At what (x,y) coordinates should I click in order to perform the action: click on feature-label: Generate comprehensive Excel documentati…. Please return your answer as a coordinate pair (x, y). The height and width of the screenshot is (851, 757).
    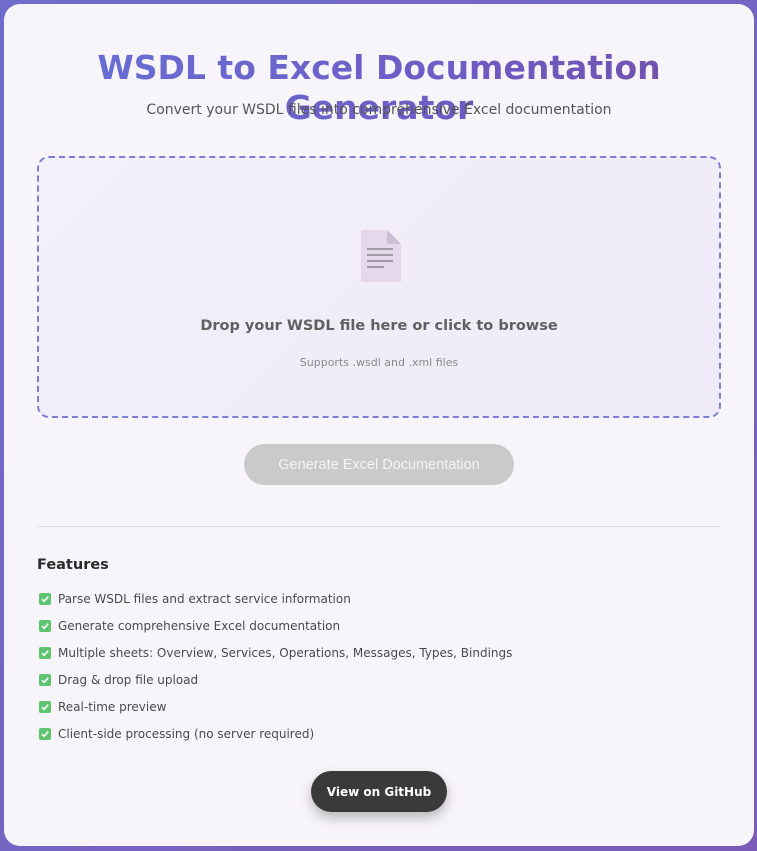
    Looking at the image, I should click on (199, 626).